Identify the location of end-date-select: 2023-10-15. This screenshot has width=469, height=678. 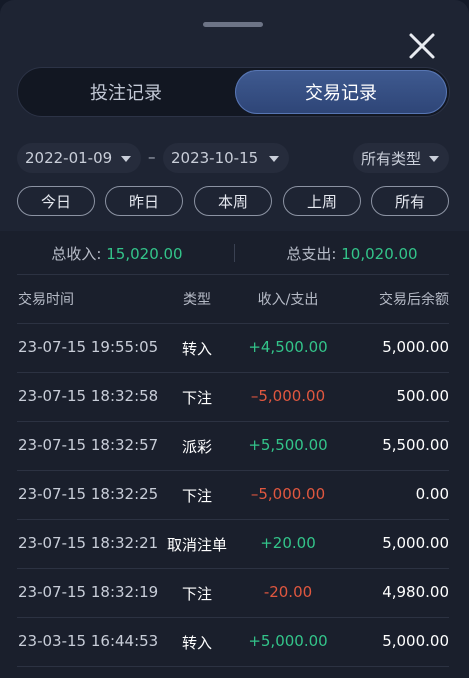
(226, 158).